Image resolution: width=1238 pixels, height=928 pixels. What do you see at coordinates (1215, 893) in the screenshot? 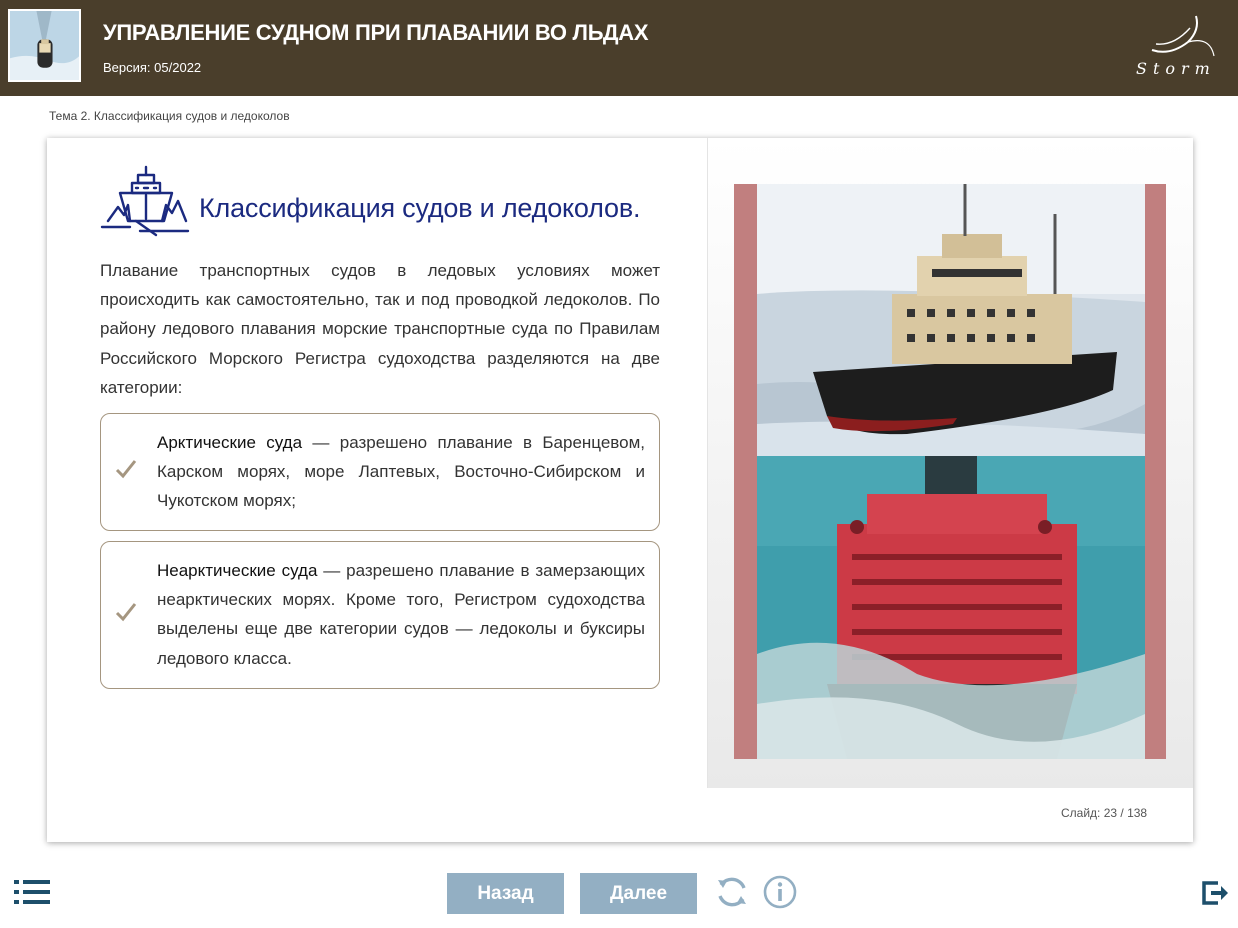
I see `exit-icon` at bounding box center [1215, 893].